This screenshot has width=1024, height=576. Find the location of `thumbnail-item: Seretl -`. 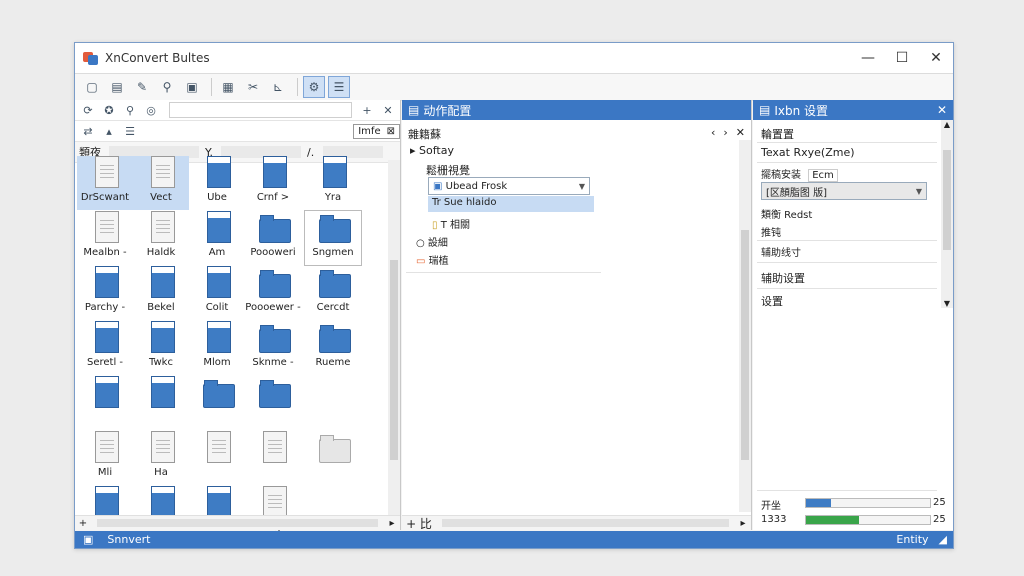

thumbnail-item: Seretl - is located at coordinates (105, 348).